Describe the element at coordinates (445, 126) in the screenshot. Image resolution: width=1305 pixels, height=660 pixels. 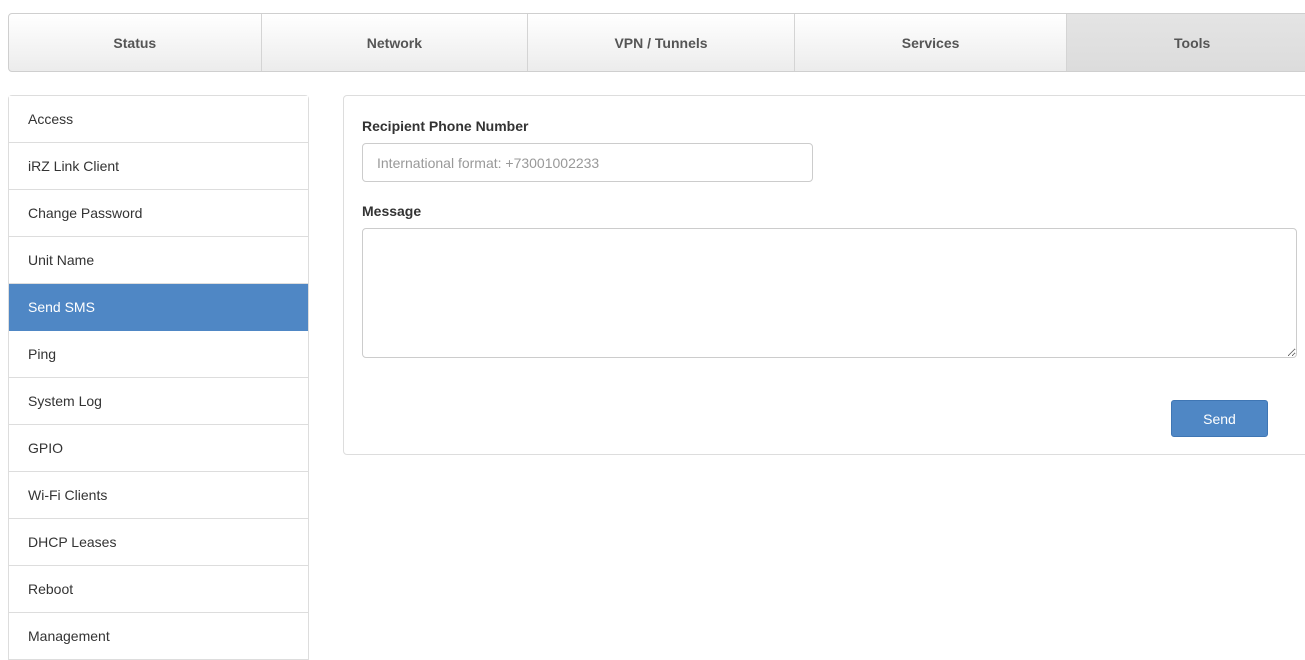
I see `phone-label: Recipient Phone Number` at that location.